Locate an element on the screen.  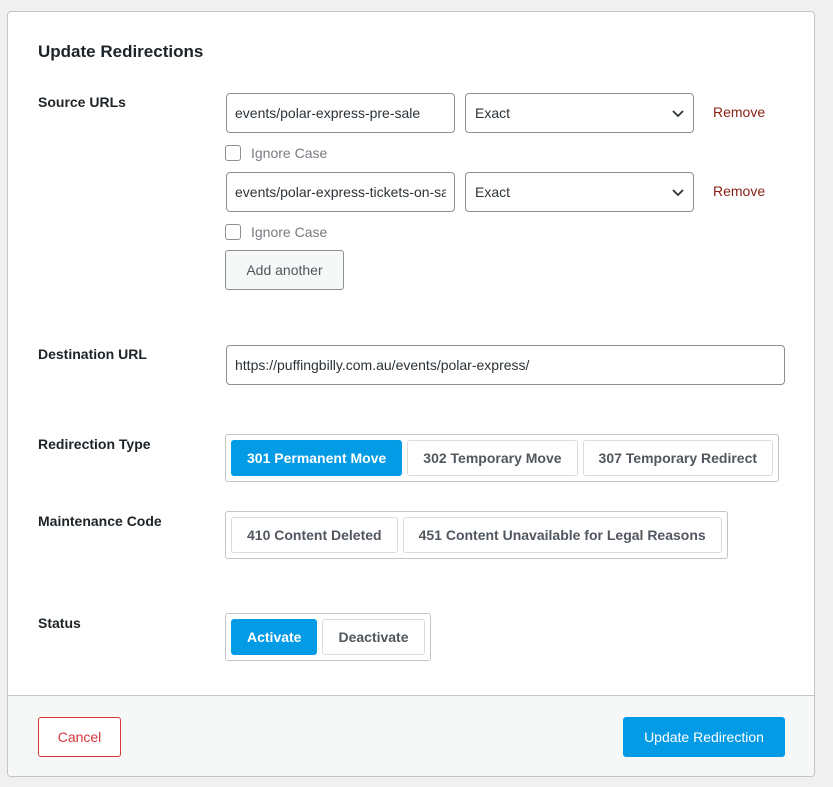
add-another-button: Add another is located at coordinates (284, 270).